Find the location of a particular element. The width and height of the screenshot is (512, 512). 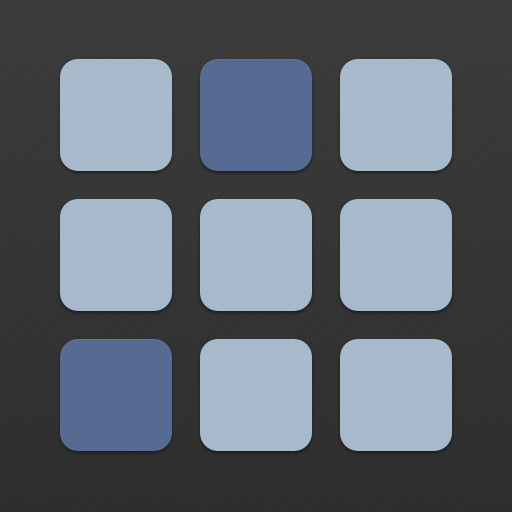

tile-r1-c3 is located at coordinates (396, 115).